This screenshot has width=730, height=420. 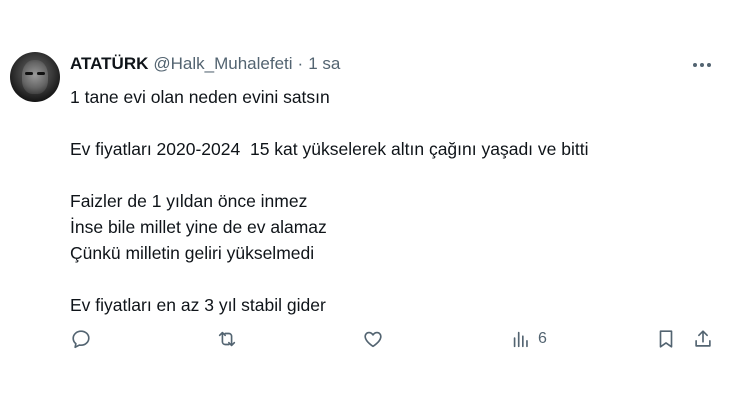 I want to click on avatar-face, so click(x=35, y=77).